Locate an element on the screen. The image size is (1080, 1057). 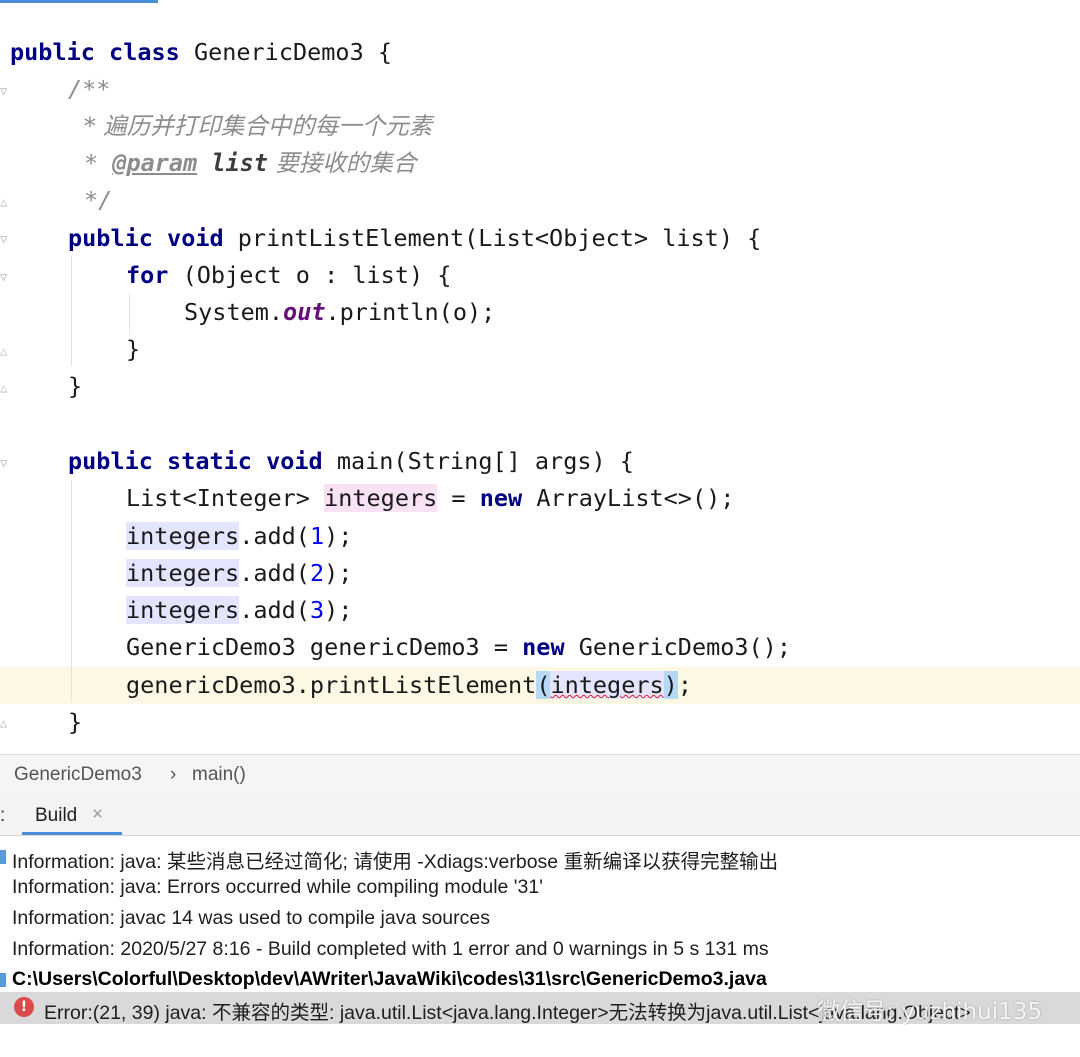
tool-window-tabbar: : Build × is located at coordinates (540, 815).